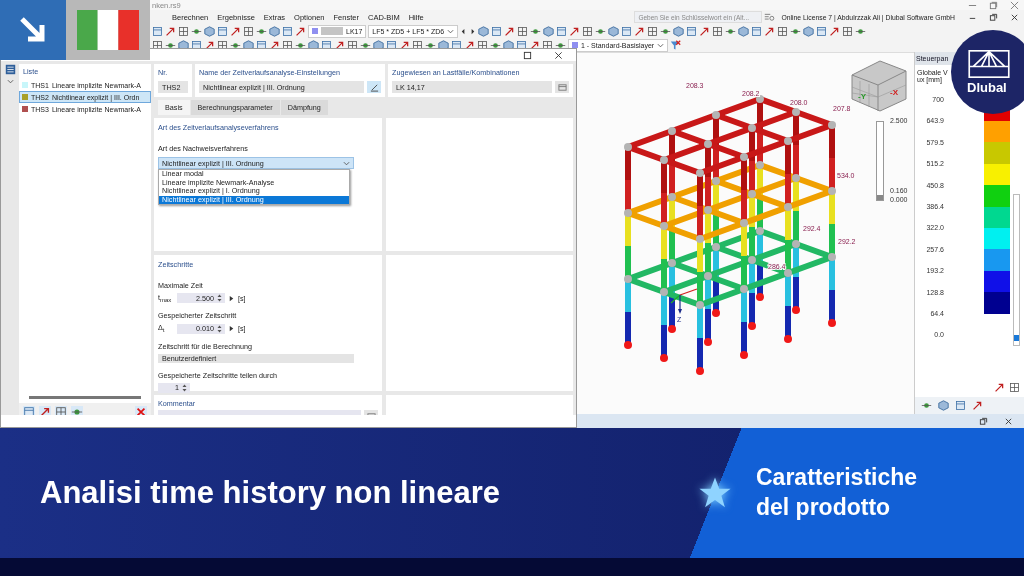 The width and height of the screenshot is (1024, 576). What do you see at coordinates (10, 69) in the screenshot?
I see `list-icon` at bounding box center [10, 69].